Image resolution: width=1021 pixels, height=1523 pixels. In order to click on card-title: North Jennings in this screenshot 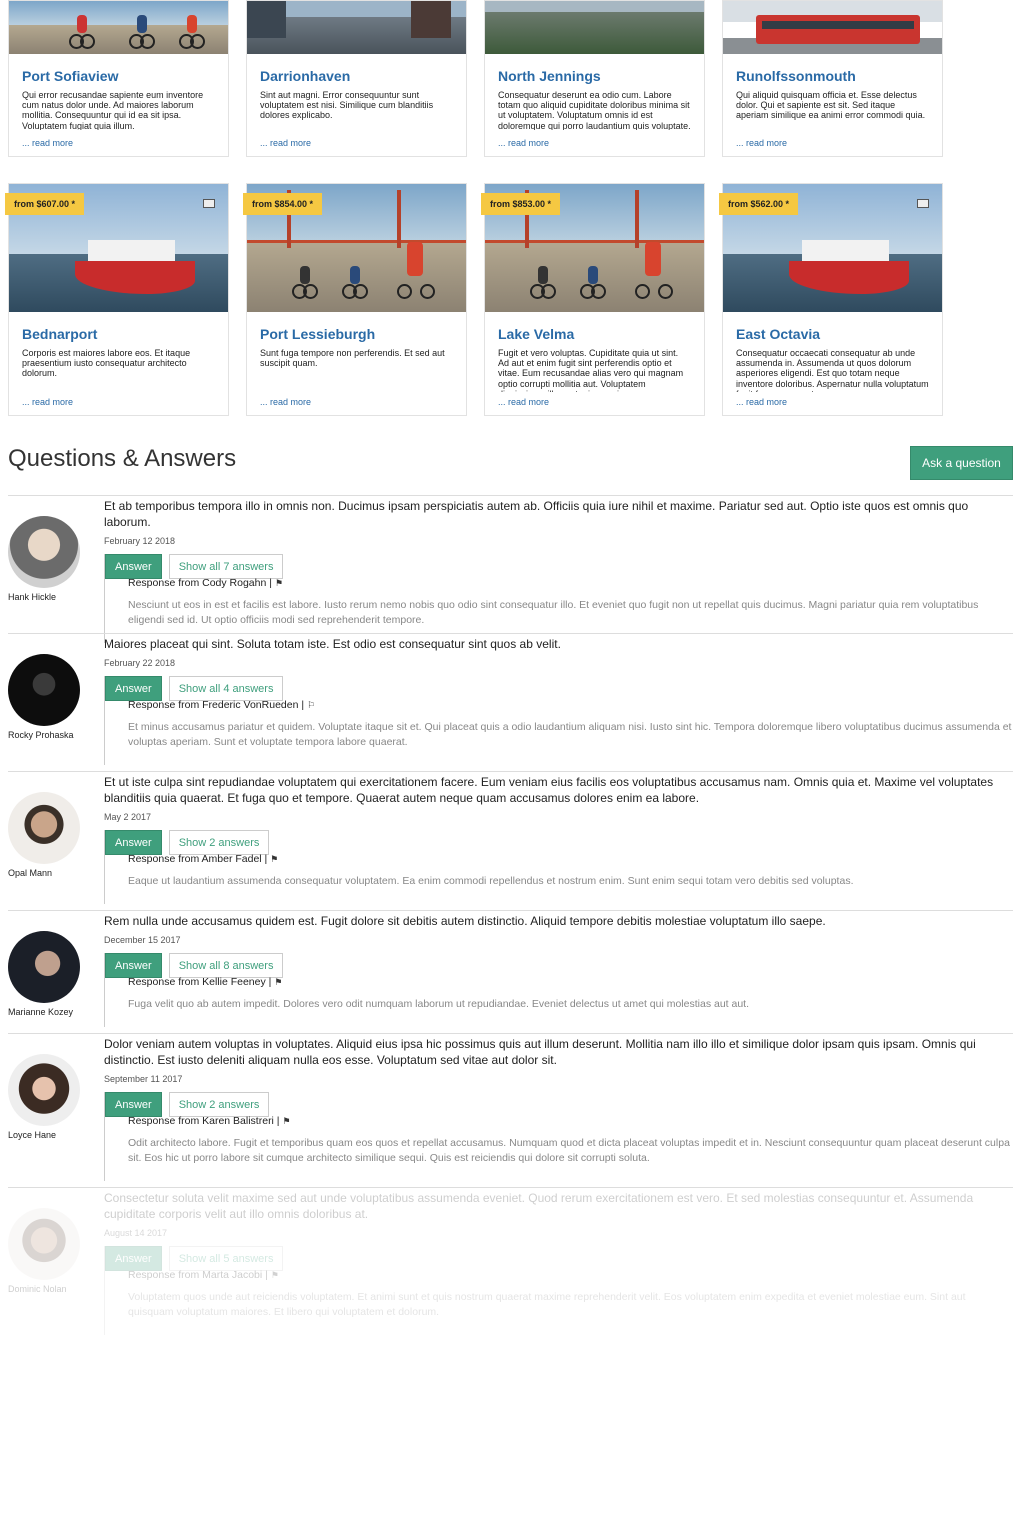, I will do `click(594, 76)`.